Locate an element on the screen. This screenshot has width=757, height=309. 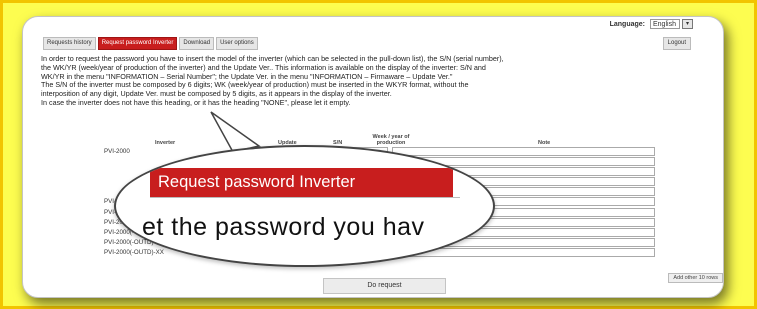
add-rows-button: Add other 10 rows is located at coordinates (695, 278).